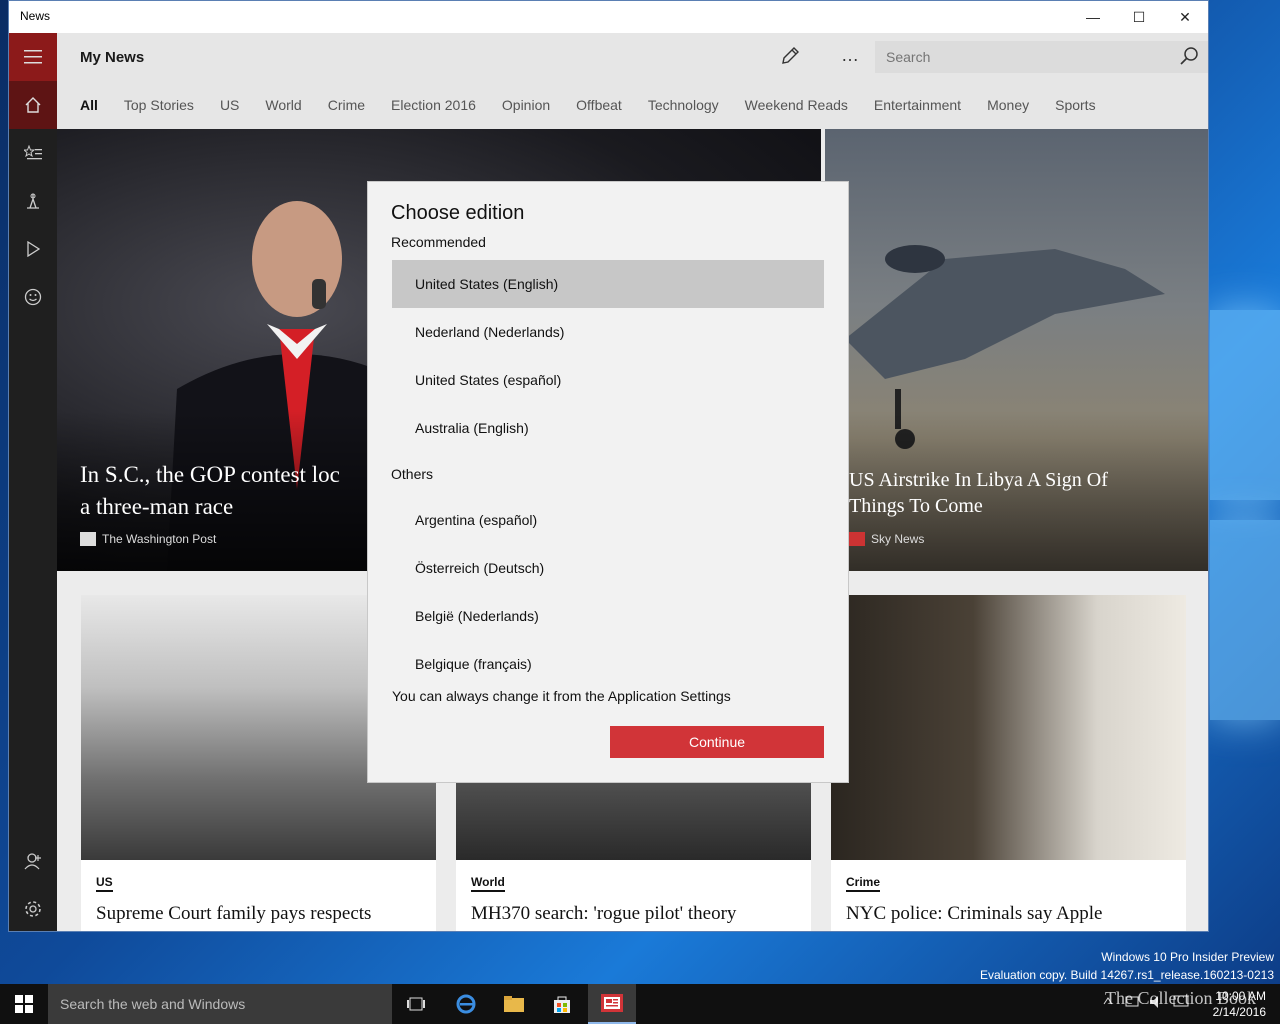 This screenshot has height=1024, width=1280. I want to click on search-box, so click(1041, 57).